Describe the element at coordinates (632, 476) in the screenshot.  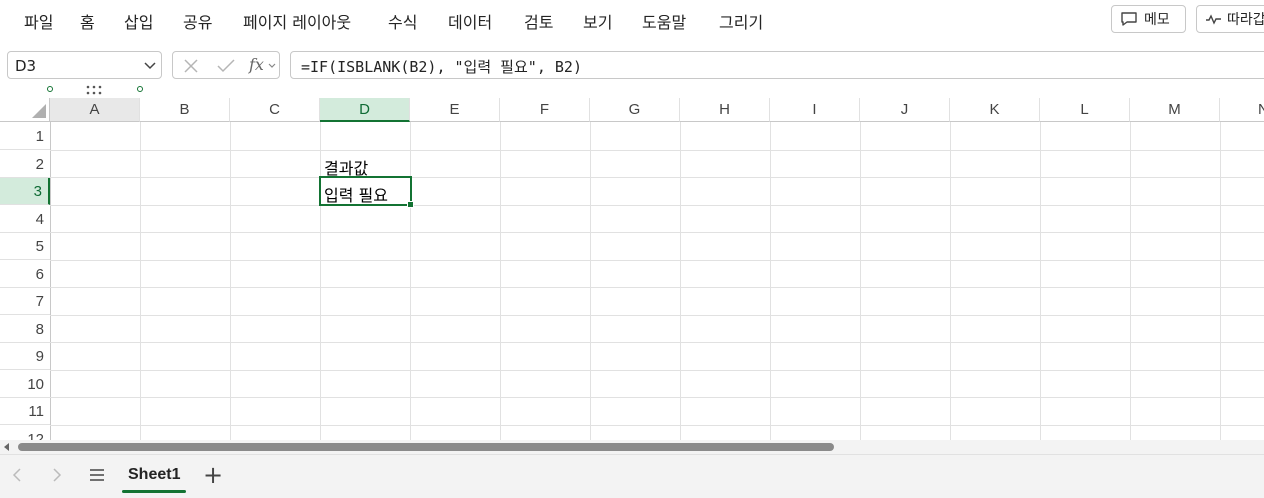
I see `sheet-tabs-bar: Sheet1 +` at that location.